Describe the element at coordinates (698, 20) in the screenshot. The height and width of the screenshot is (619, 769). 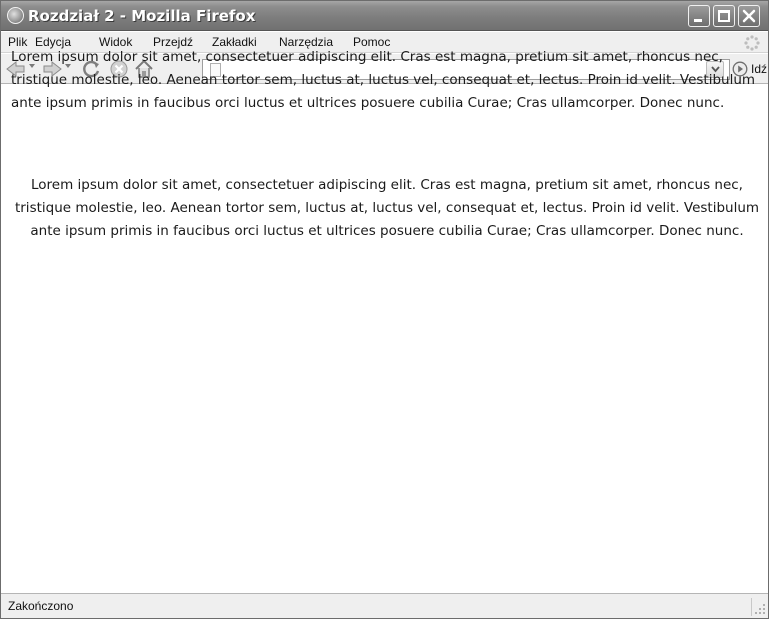
I see `minimize-icon` at that location.